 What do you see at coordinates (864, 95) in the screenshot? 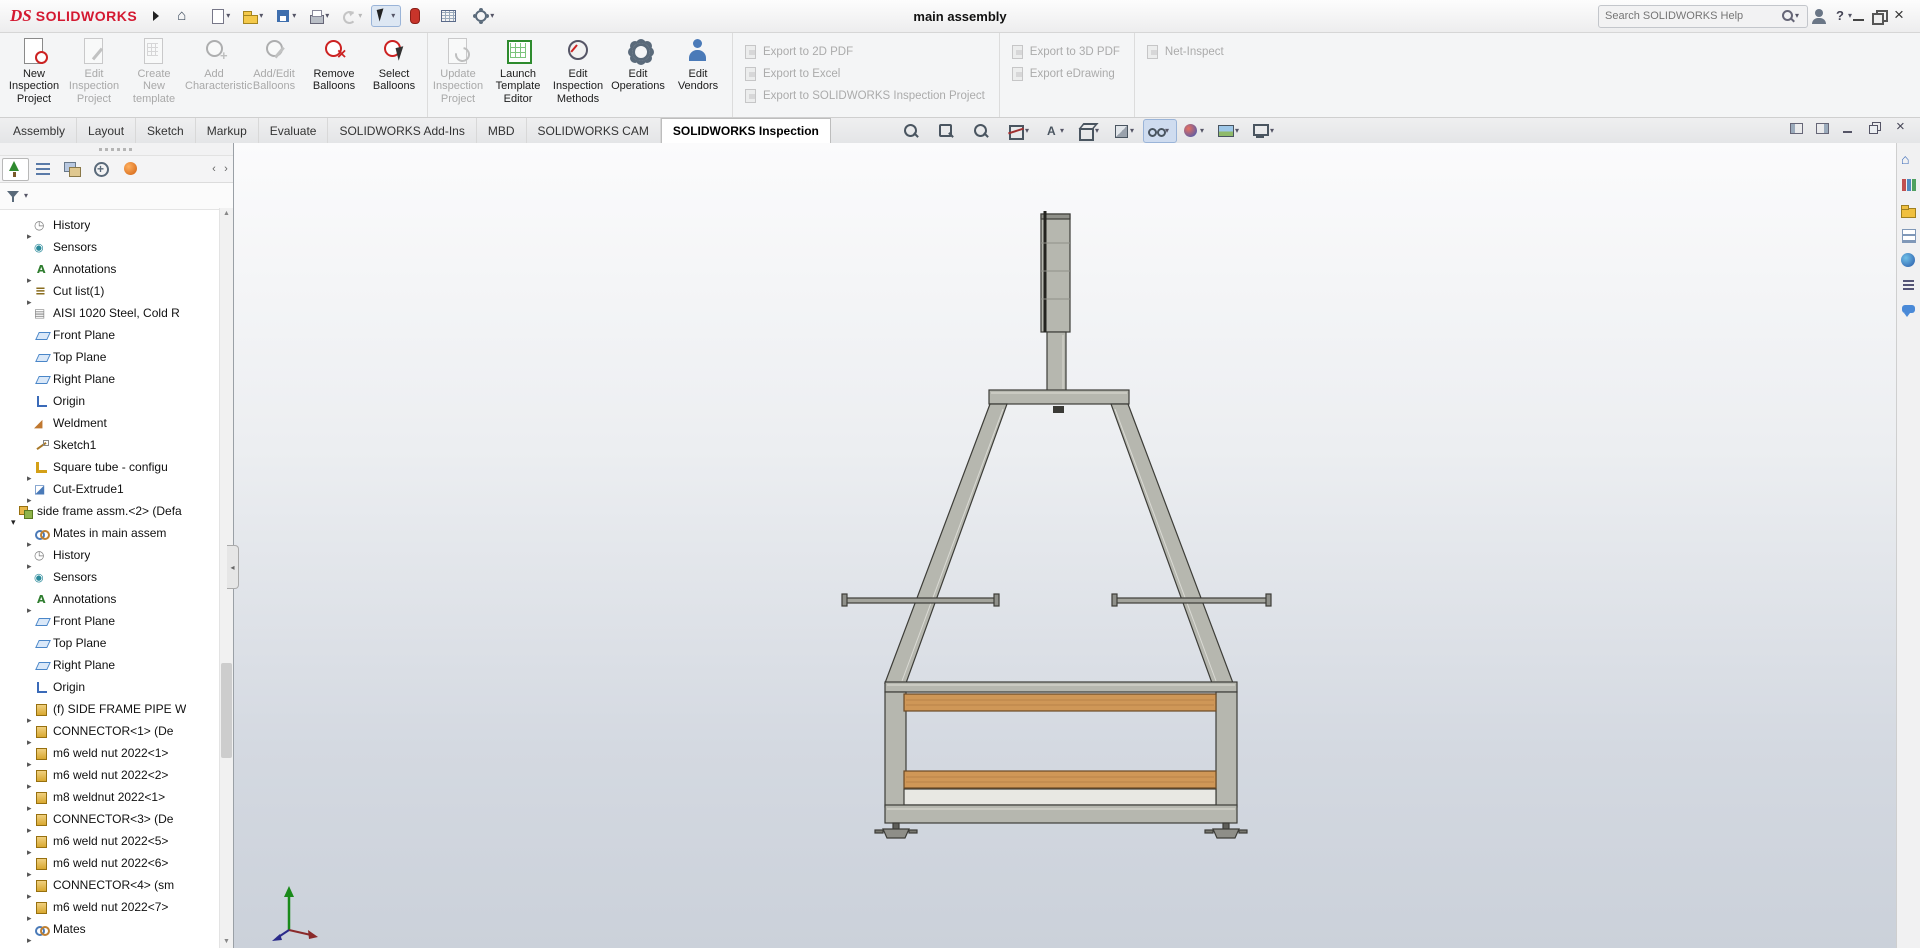
I see `export-to-sw-inspection-project-button: Export to SOLIDWORKS Inspection Project` at bounding box center [864, 95].